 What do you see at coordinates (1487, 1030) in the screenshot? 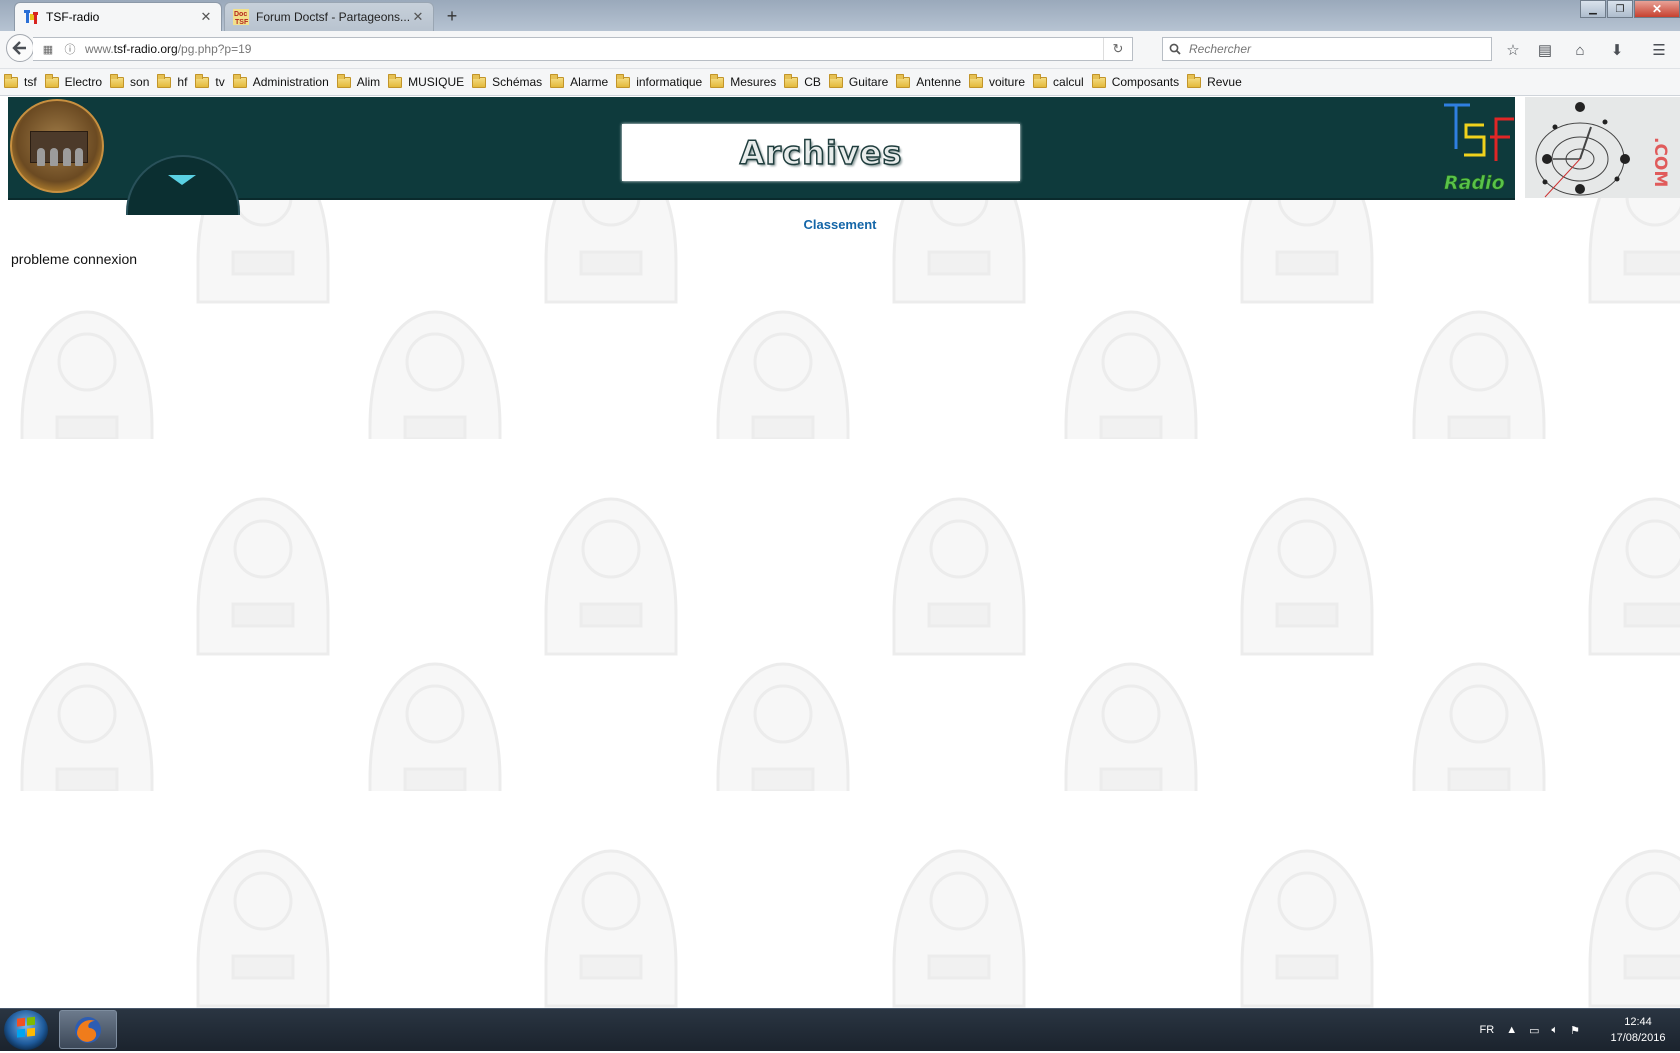
I see `language-indicator: FR` at bounding box center [1487, 1030].